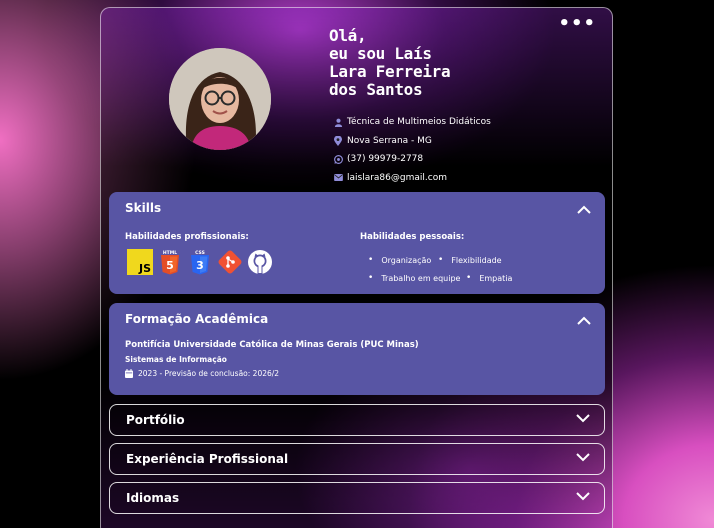 Image resolution: width=714 pixels, height=528 pixels. Describe the element at coordinates (144, 268) in the screenshot. I see `svg-text: JS` at that location.